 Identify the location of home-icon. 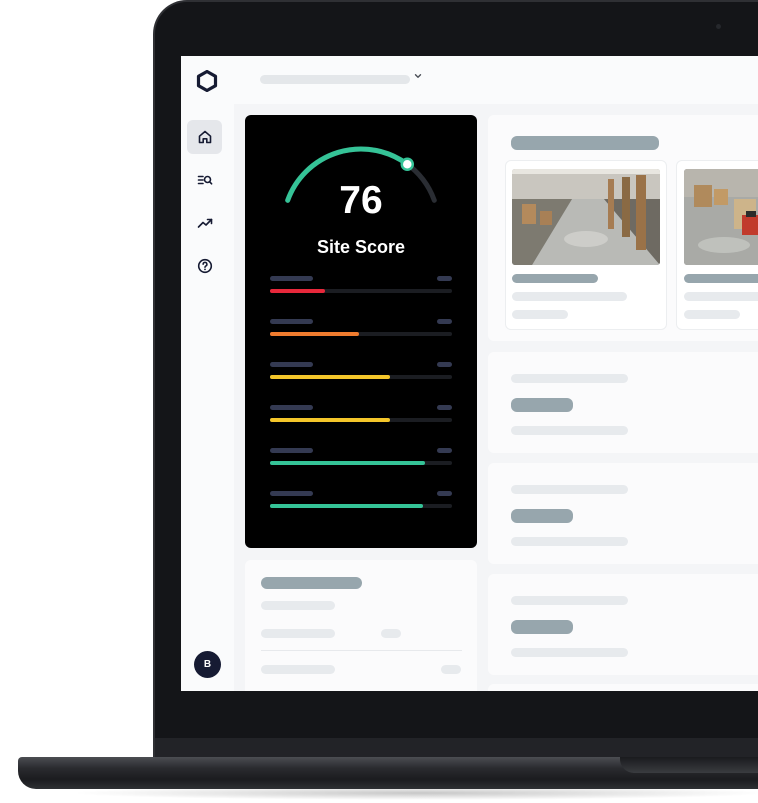
(204, 137).